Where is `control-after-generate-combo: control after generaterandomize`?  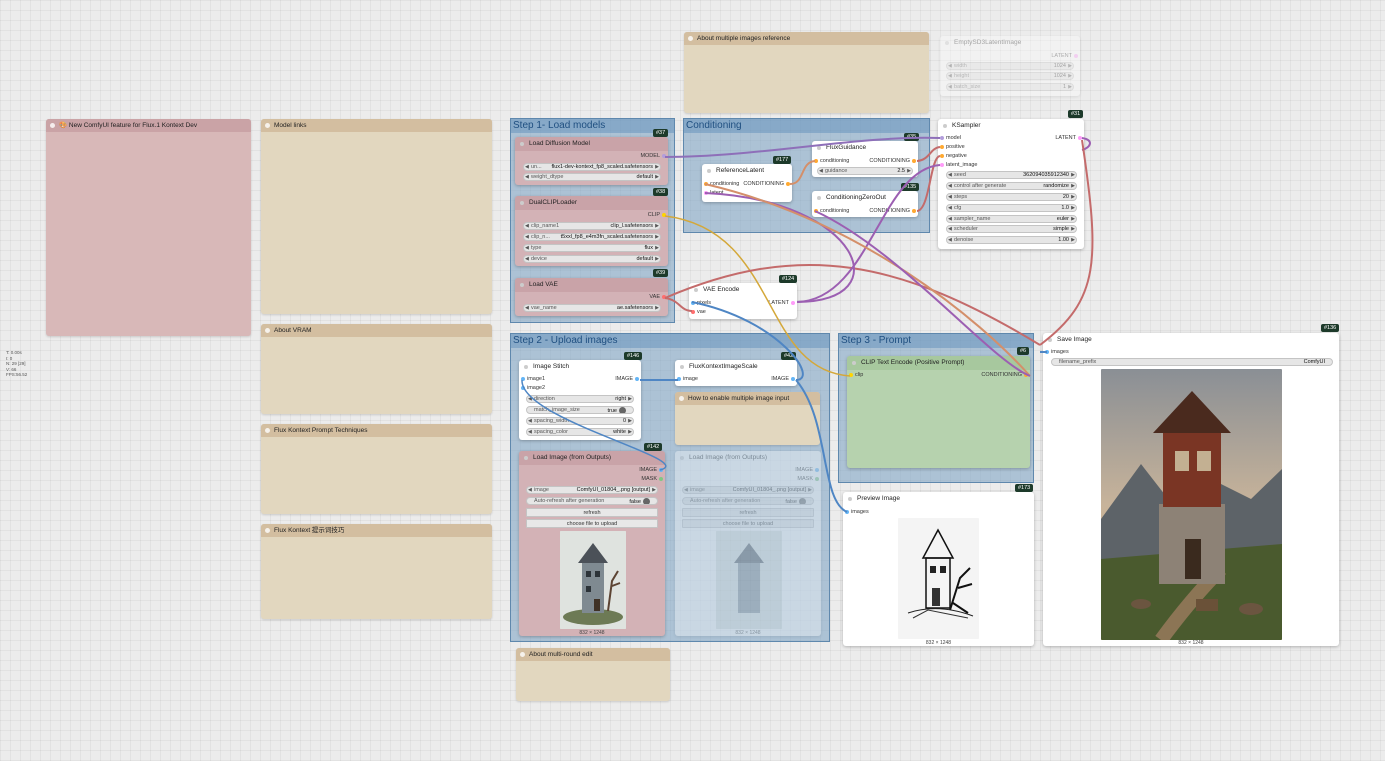
control-after-generate-combo: control after generaterandomize is located at coordinates (1011, 186).